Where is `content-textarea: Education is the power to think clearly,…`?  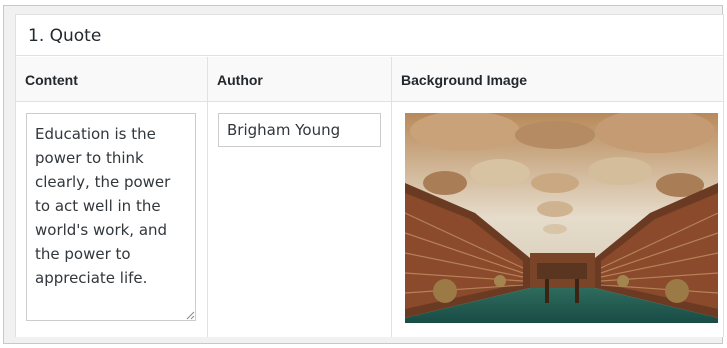
content-textarea: Education is the power to think clearly,… is located at coordinates (111, 217).